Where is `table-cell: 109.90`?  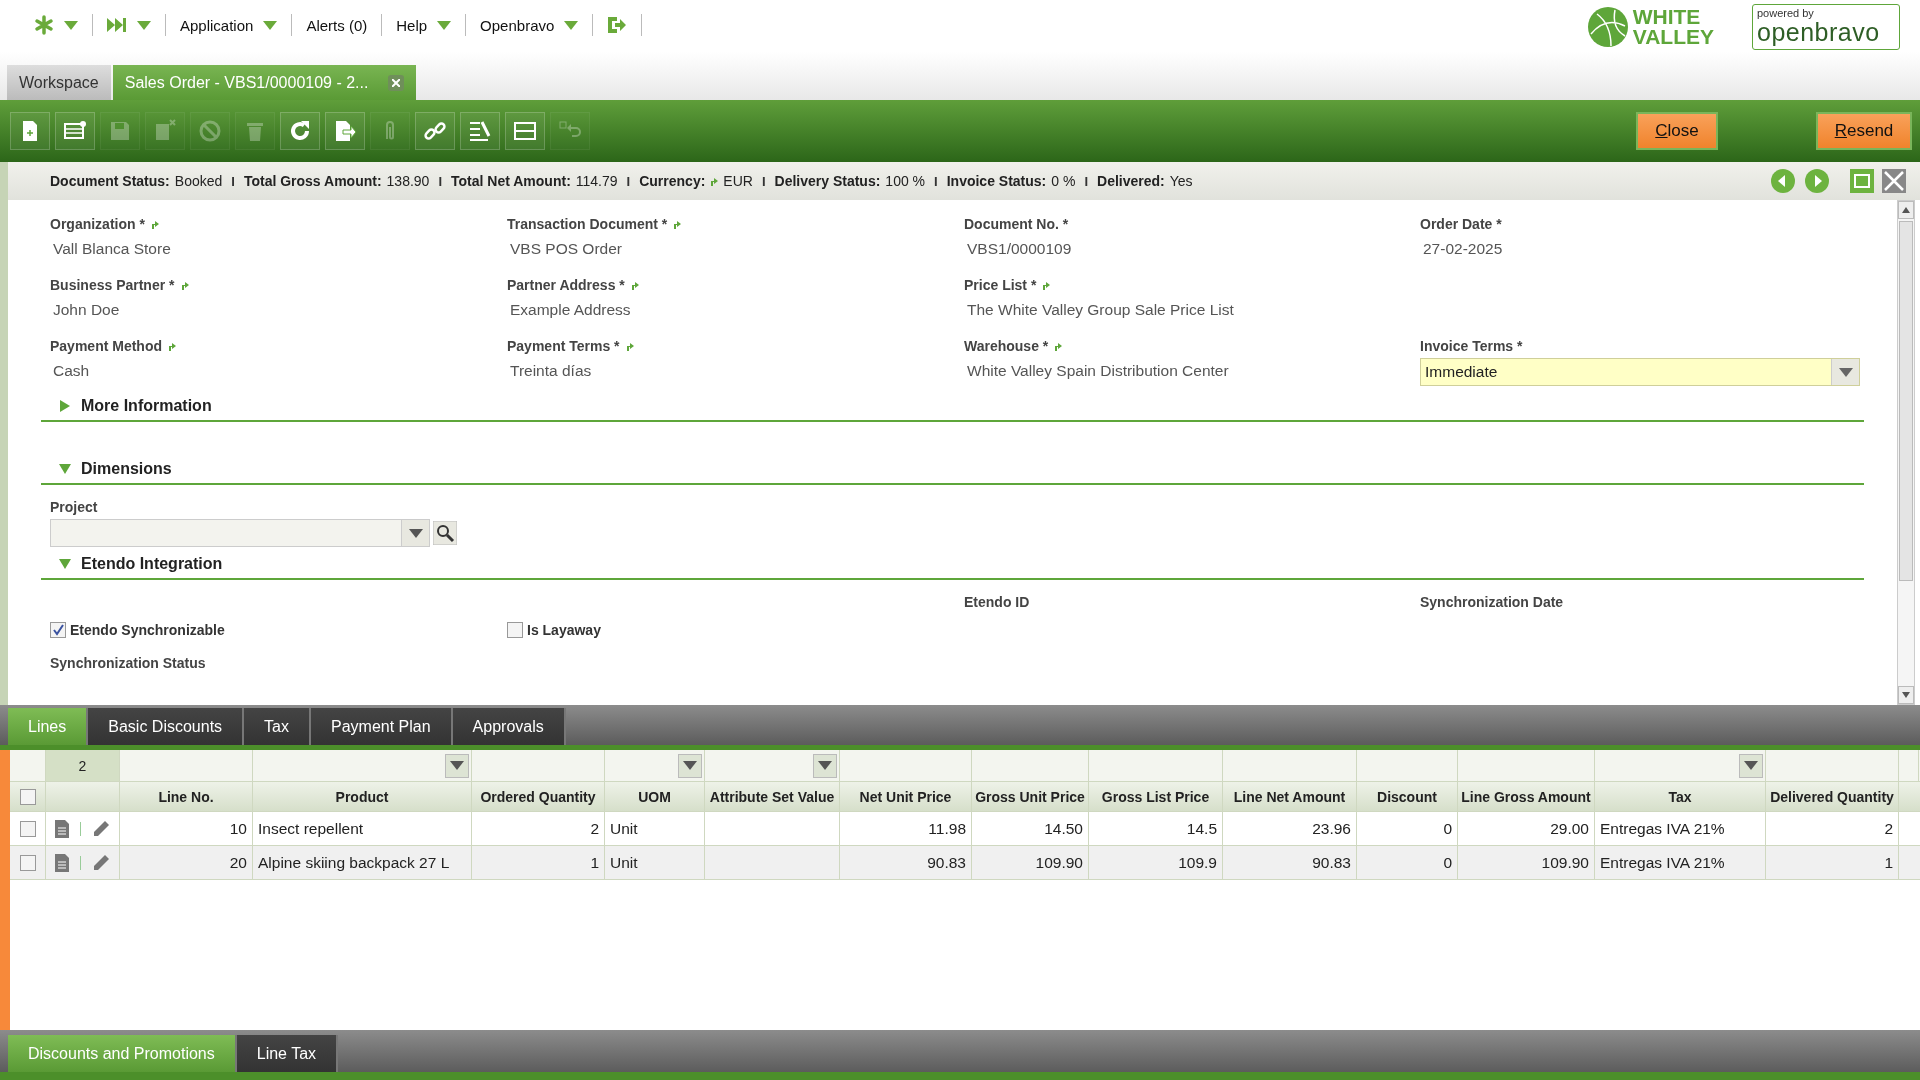
table-cell: 109.90 is located at coordinates (1526, 862).